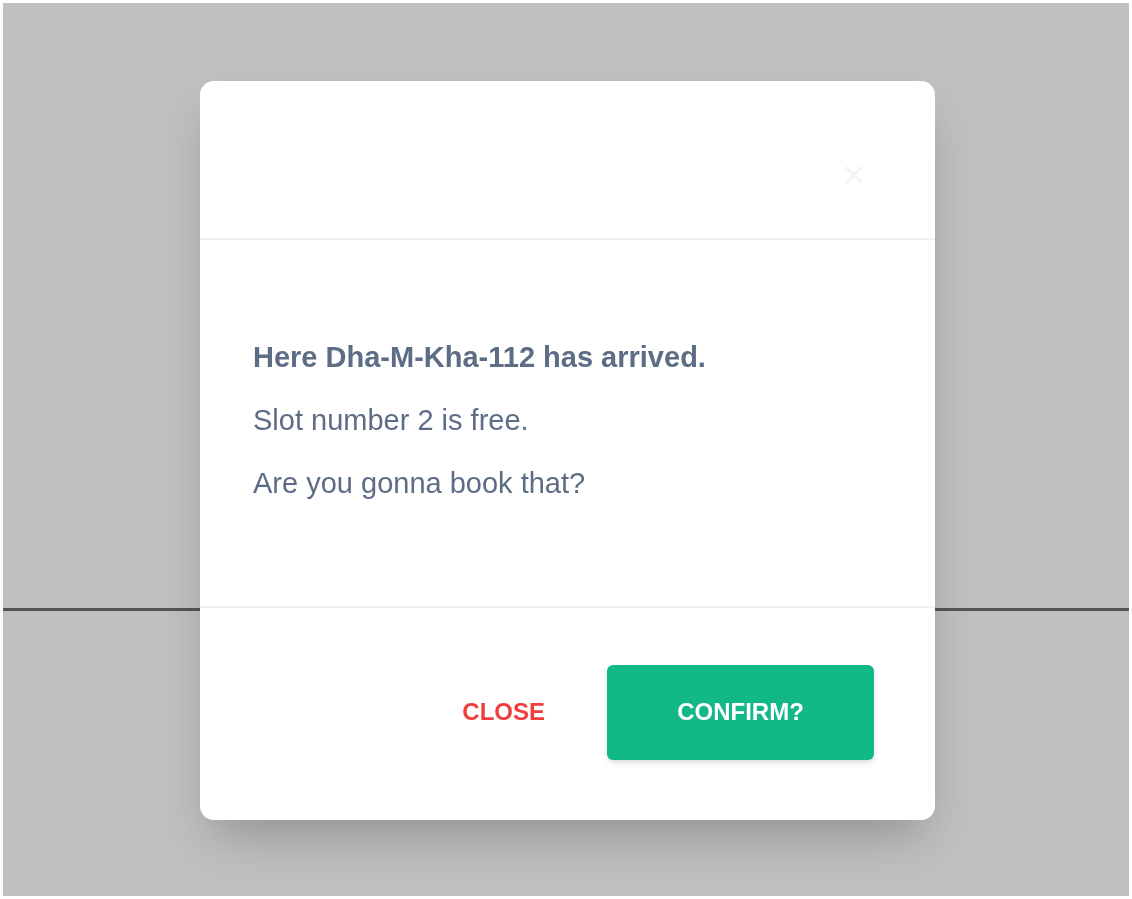 This screenshot has width=1132, height=899. What do you see at coordinates (503, 712) in the screenshot?
I see `close-button: CLOSE` at bounding box center [503, 712].